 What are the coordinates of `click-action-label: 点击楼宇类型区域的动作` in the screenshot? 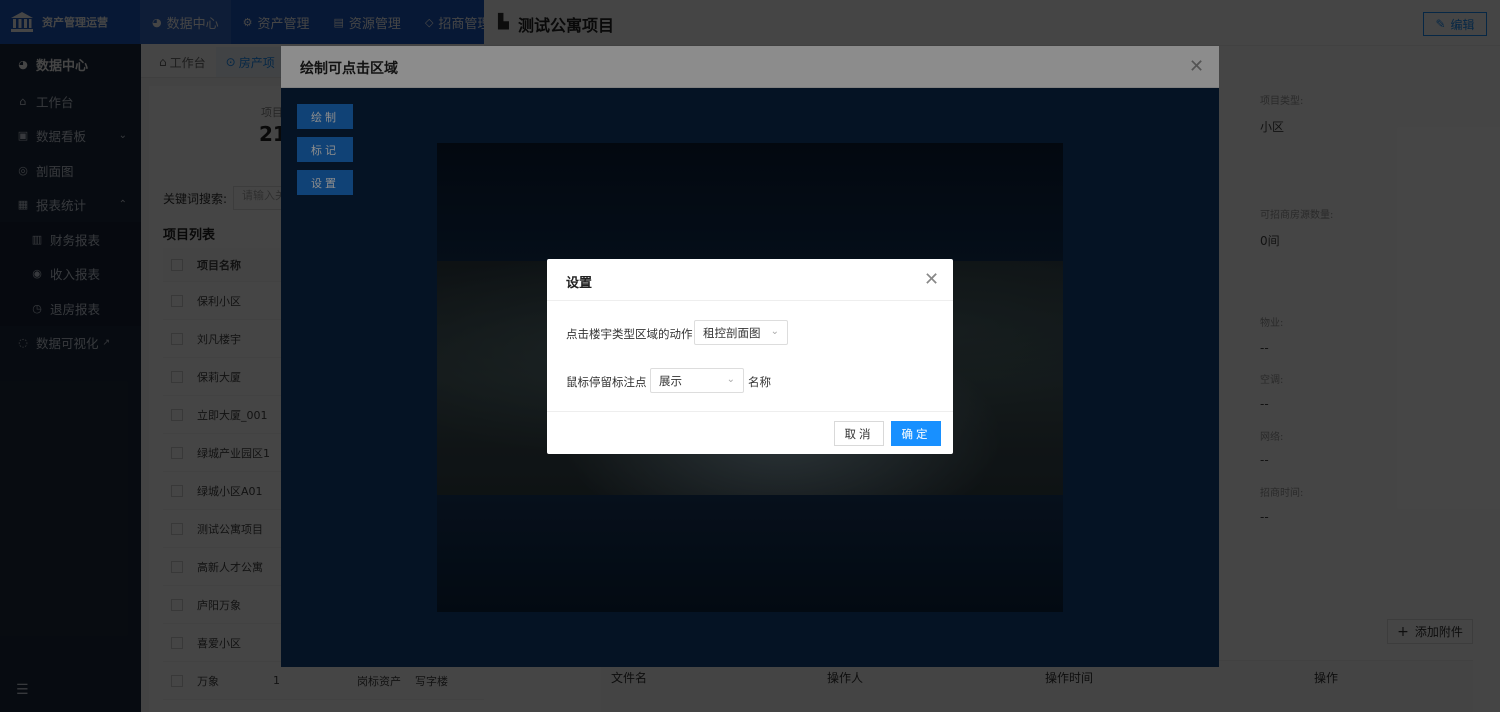 It's located at (629, 334).